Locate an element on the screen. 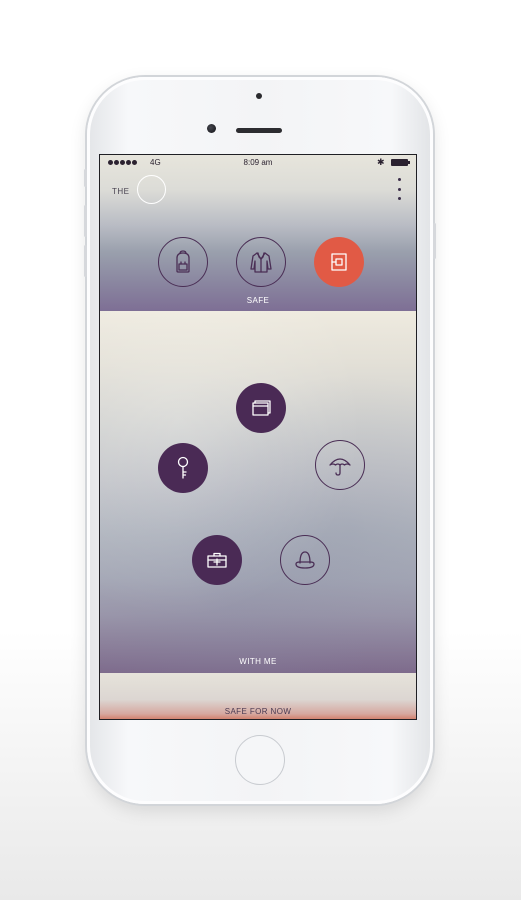 This screenshot has width=521, height=900. first-aid-kit-button is located at coordinates (217, 560).